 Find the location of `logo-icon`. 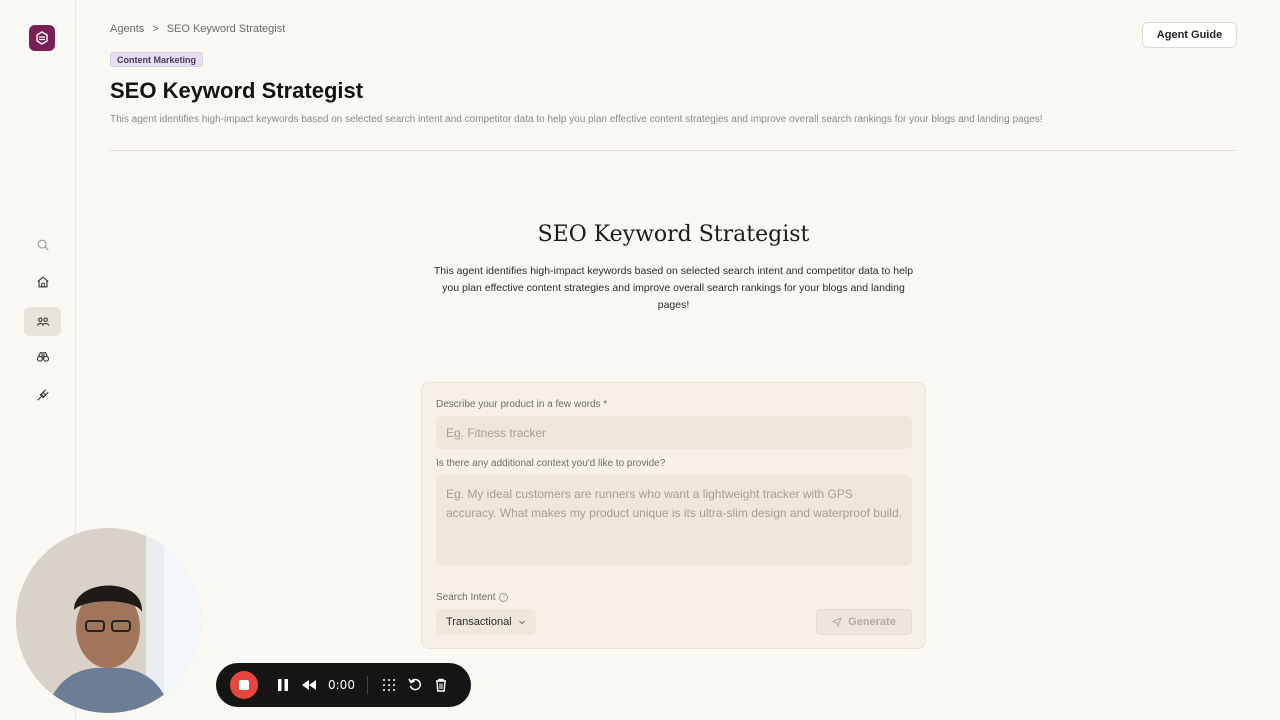

logo-icon is located at coordinates (42, 38).